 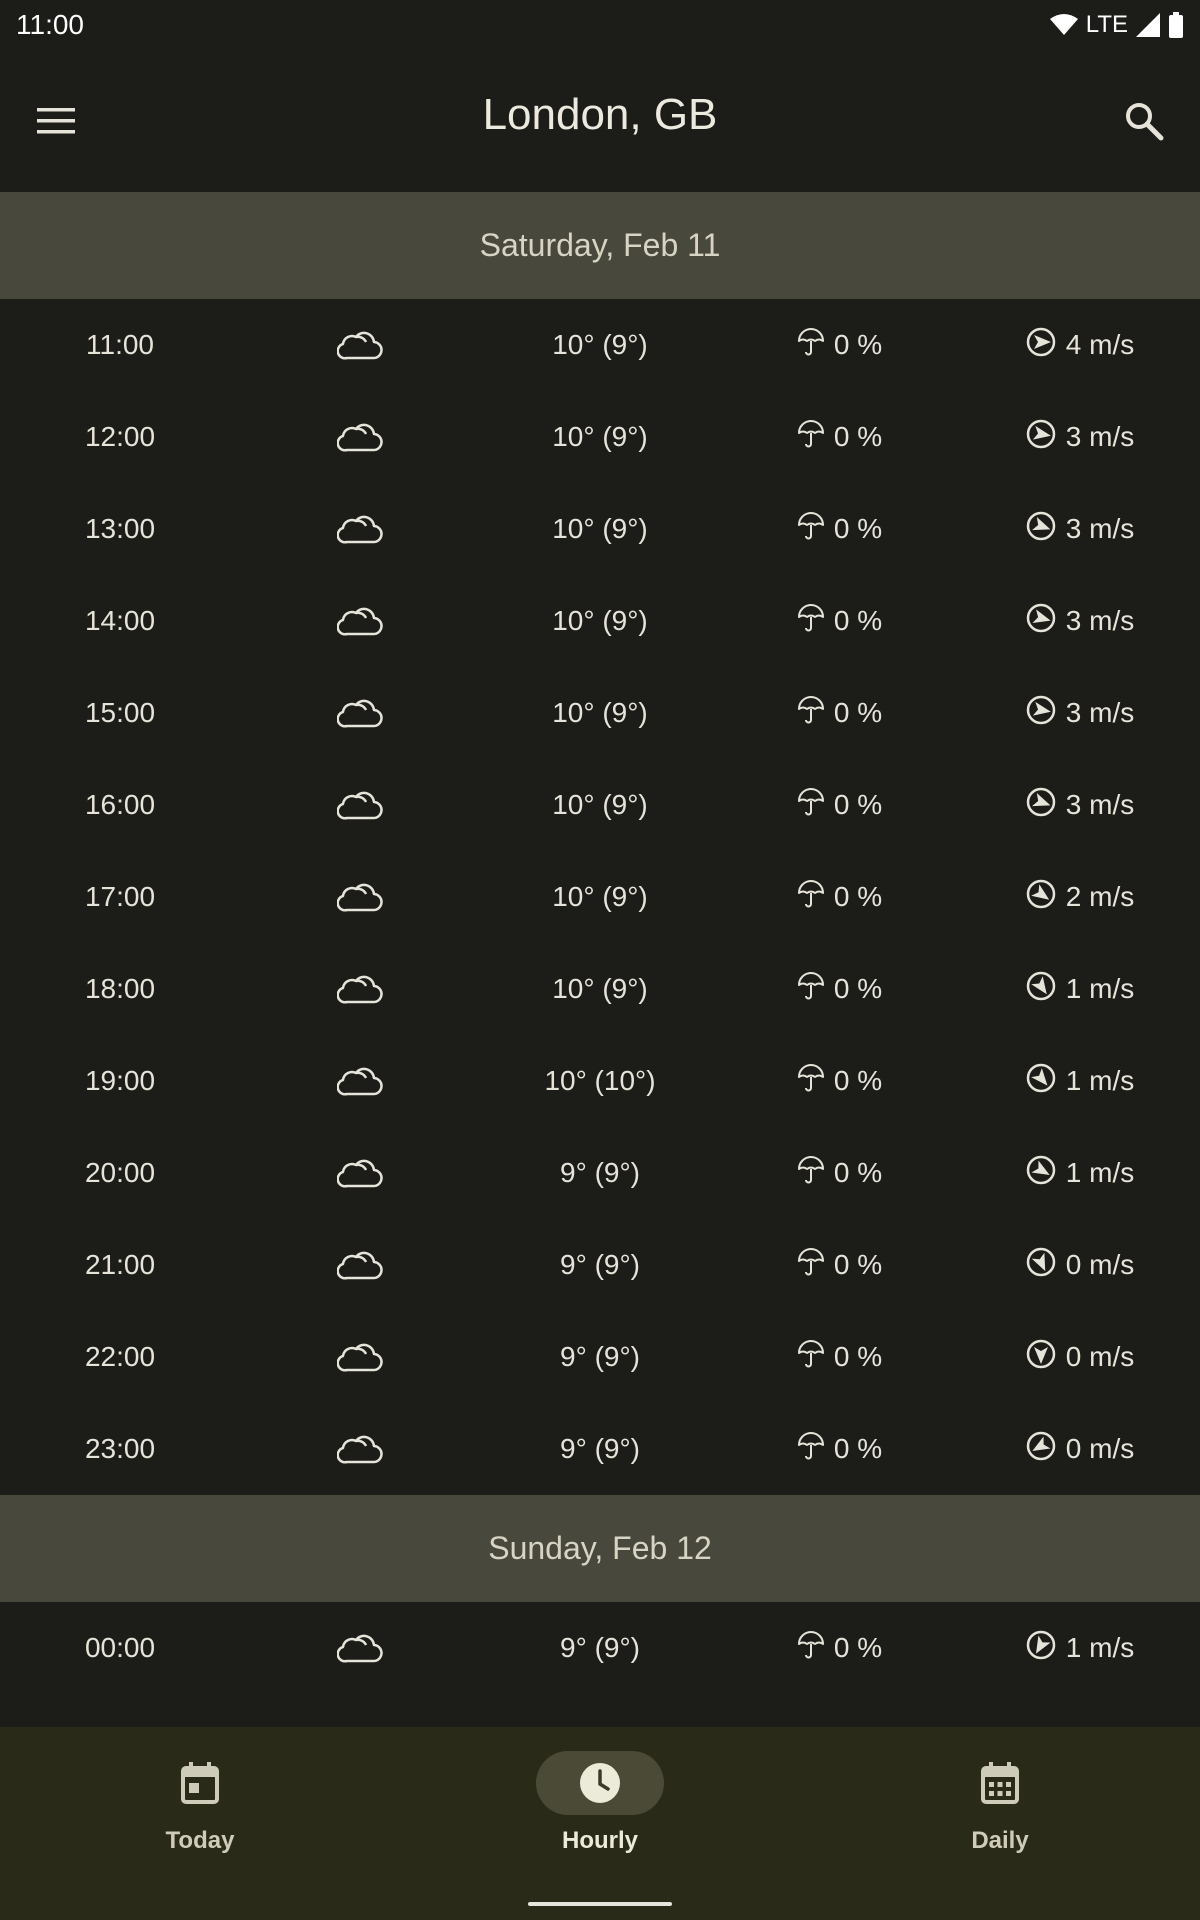 I want to click on battery-icon, so click(x=1176, y=25).